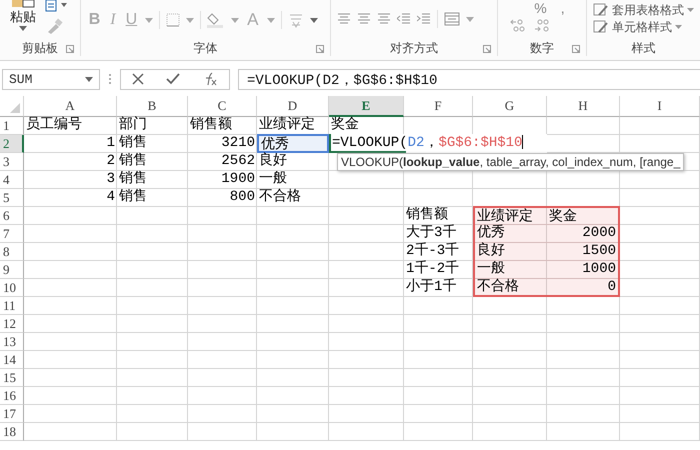  What do you see at coordinates (469, 79) in the screenshot?
I see `formula-input: =VLOOKUP(D2，$G$6:$H$10` at bounding box center [469, 79].